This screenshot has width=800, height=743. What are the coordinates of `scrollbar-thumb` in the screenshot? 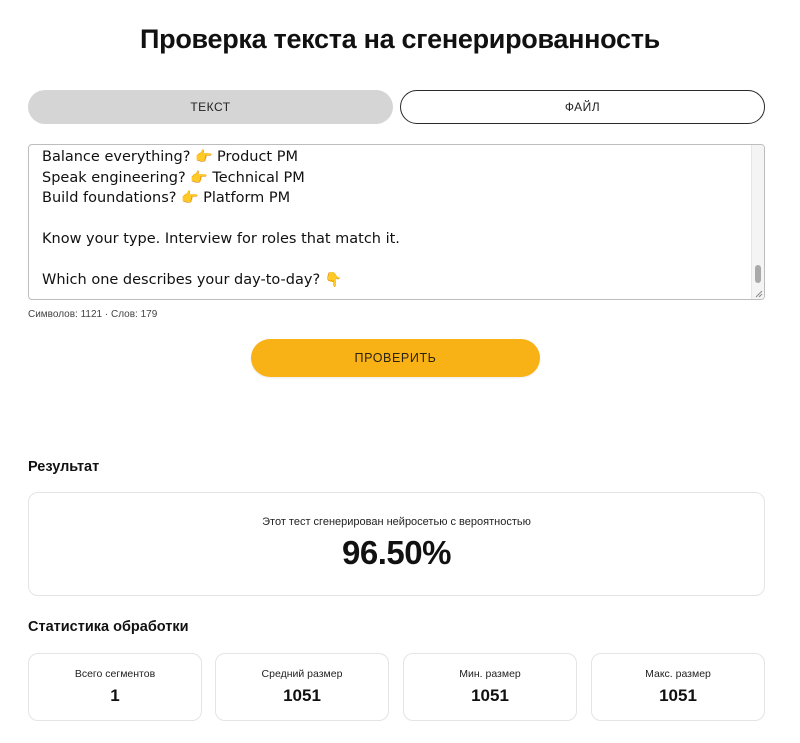 It's located at (758, 274).